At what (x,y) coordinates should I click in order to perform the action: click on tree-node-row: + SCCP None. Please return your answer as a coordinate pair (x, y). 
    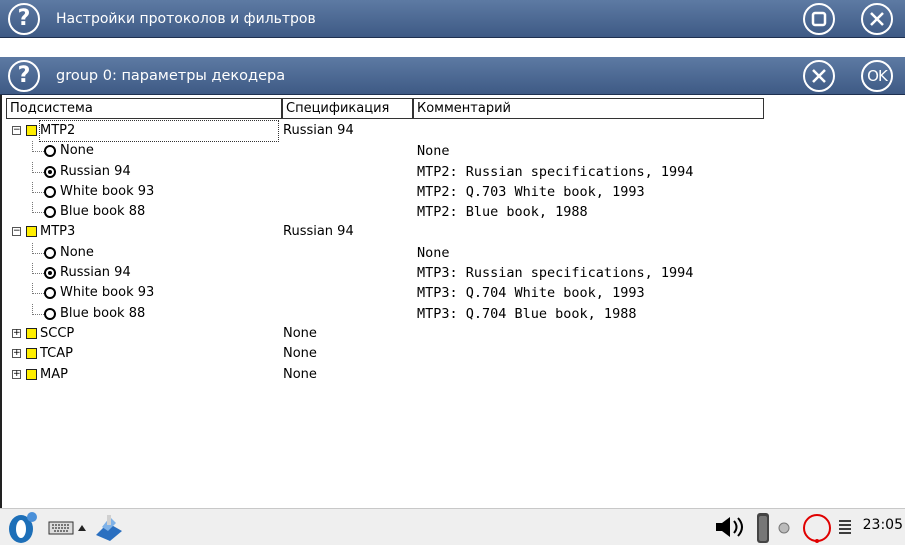
    Looking at the image, I should click on (452, 334).